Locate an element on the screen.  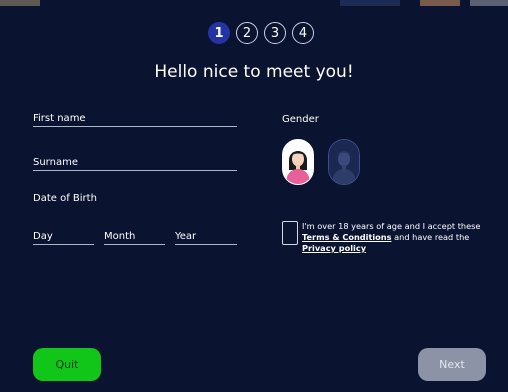
next-button: Next is located at coordinates (452, 364).